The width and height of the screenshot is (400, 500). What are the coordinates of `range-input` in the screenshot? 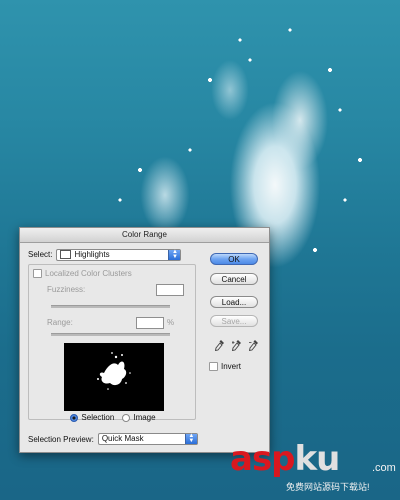 It's located at (150, 323).